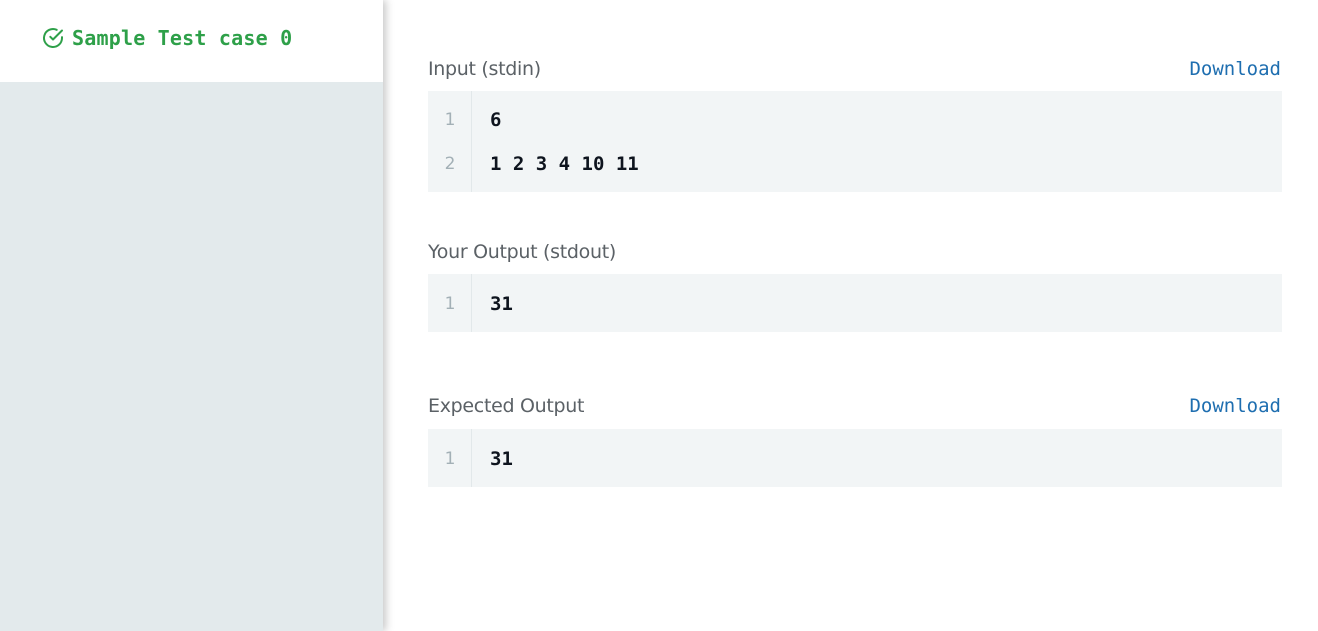  I want to click on line-number: 2, so click(450, 164).